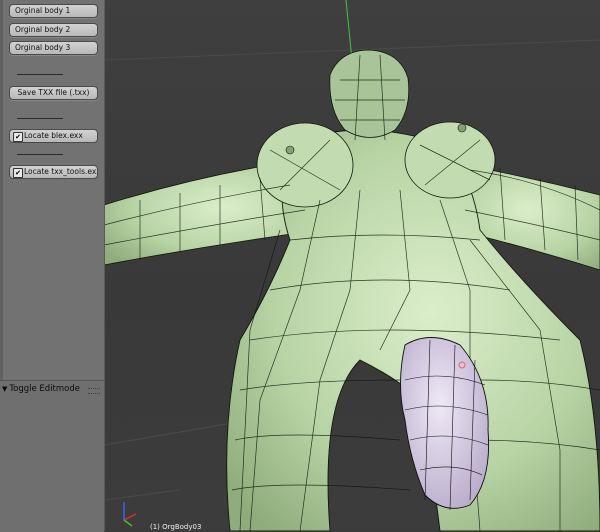 The image size is (600, 532). What do you see at coordinates (44, 389) in the screenshot?
I see `operator-title: Toggle Editmode` at bounding box center [44, 389].